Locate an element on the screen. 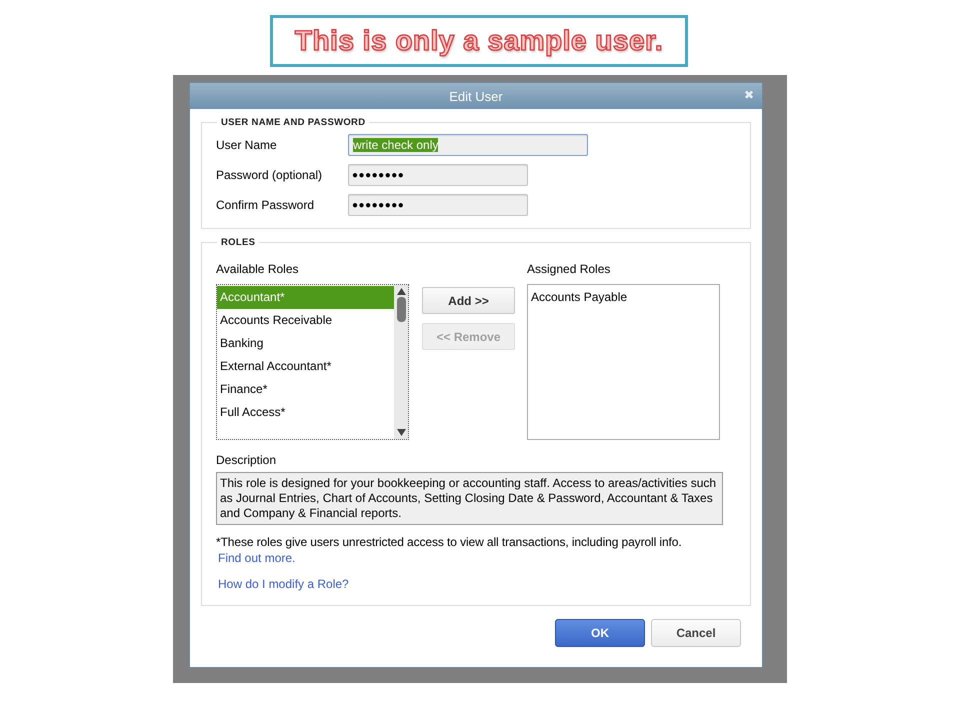 The height and width of the screenshot is (720, 960). ok-button: OK is located at coordinates (600, 633).